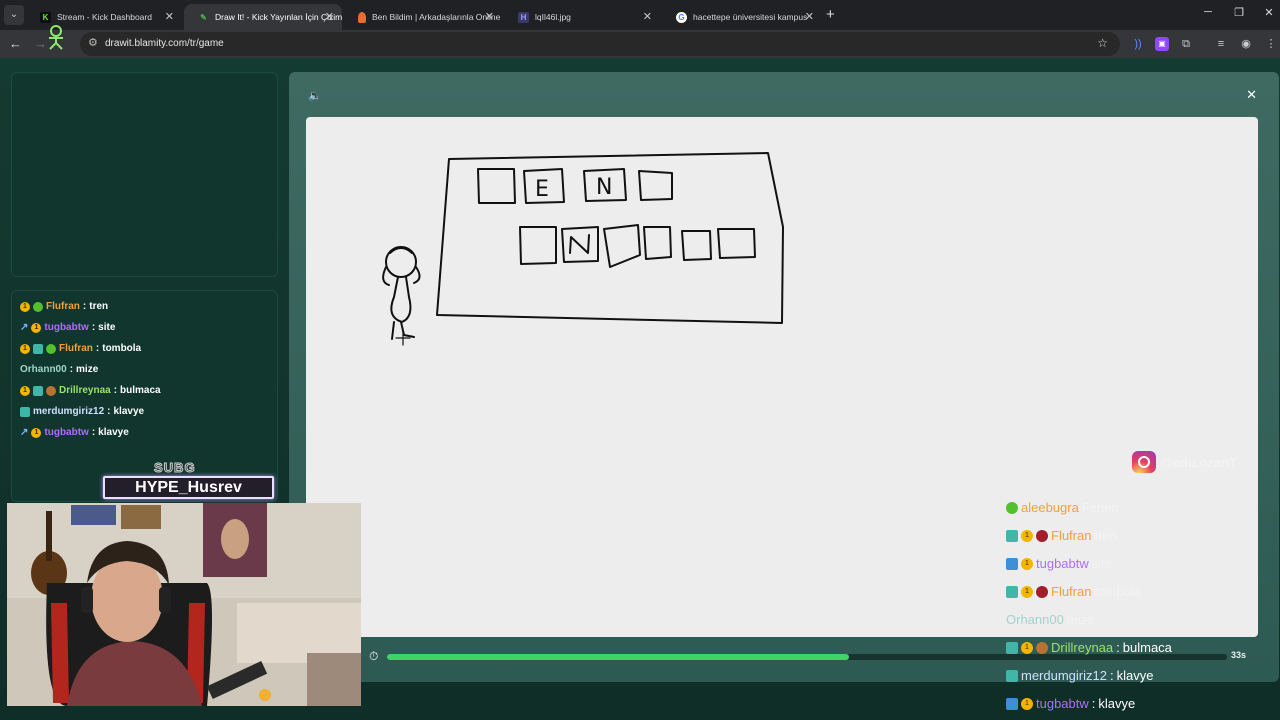 The width and height of the screenshot is (1280, 720). Describe the element at coordinates (1042, 535) in the screenshot. I see `devil-badge-icon` at that location.